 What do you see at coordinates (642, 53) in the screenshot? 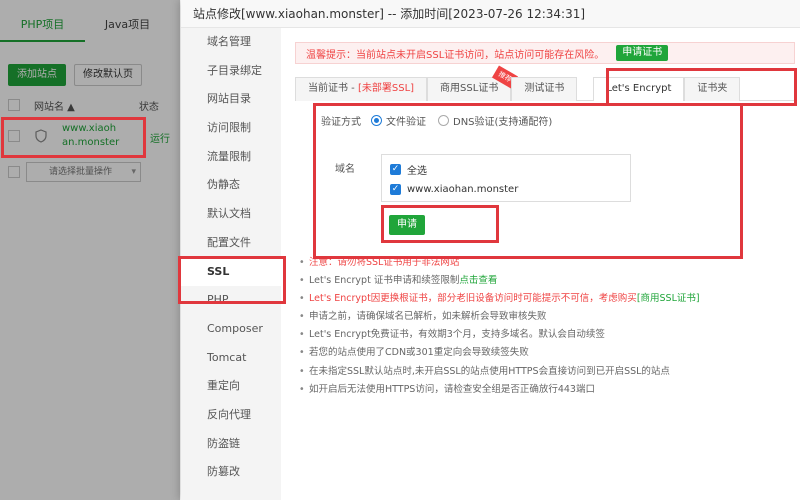
I see `apply-certificate-button: 申请证书` at bounding box center [642, 53].